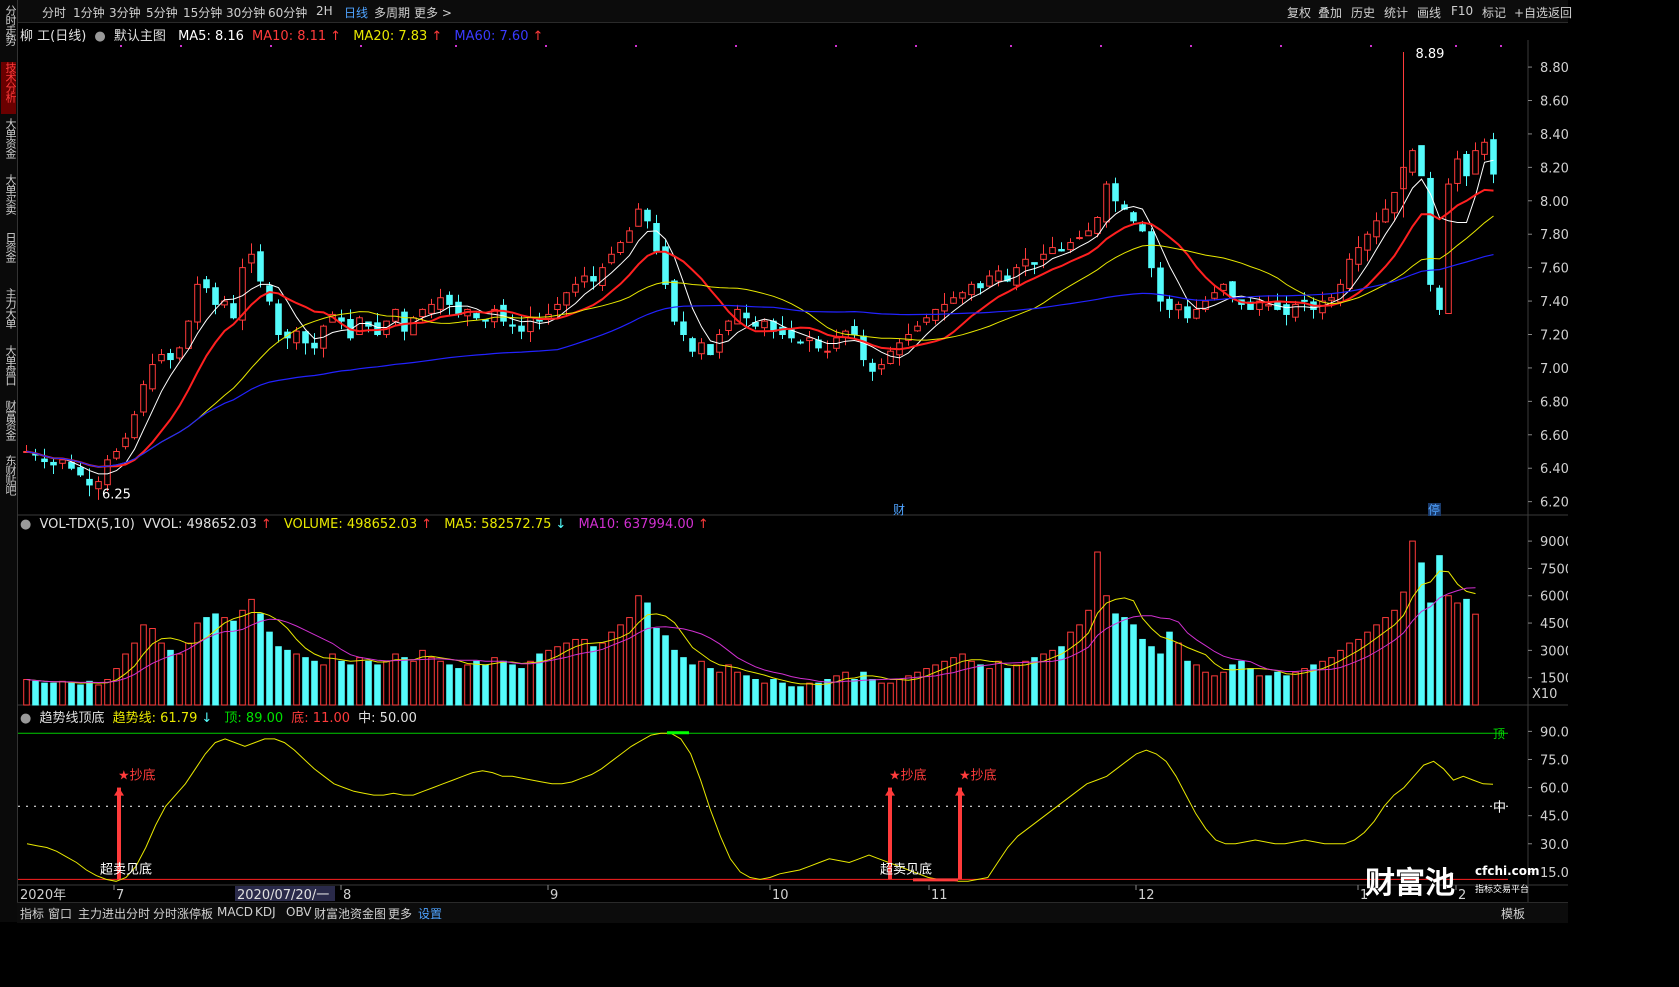 The height and width of the screenshot is (987, 1679). I want to click on indicator-tab-bar: 指标 窗口 主力进出分时 分时涨停板 MACD KDJ OBV 财富池资金图 更多 设置 模板, so click(792, 912).